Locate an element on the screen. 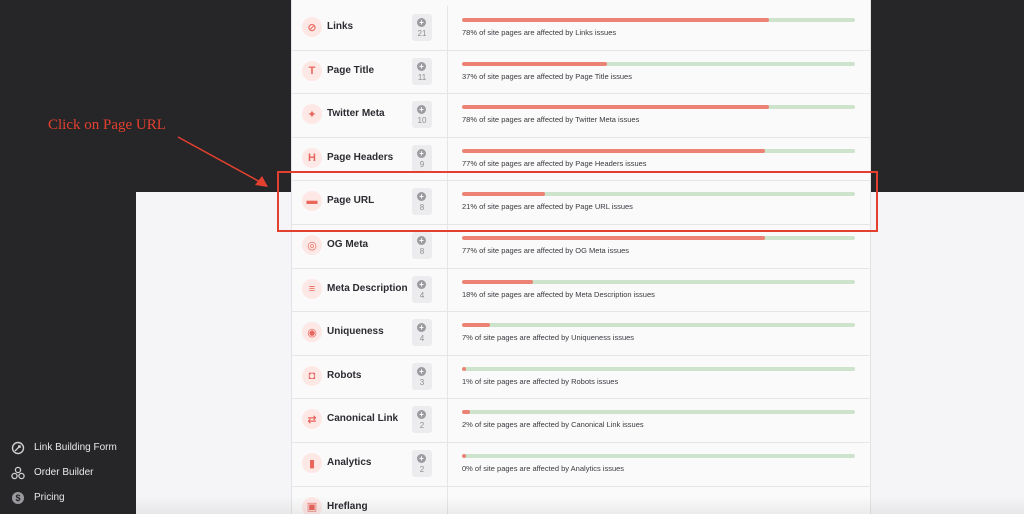  issue-category-label: Page Headers is located at coordinates (360, 157).